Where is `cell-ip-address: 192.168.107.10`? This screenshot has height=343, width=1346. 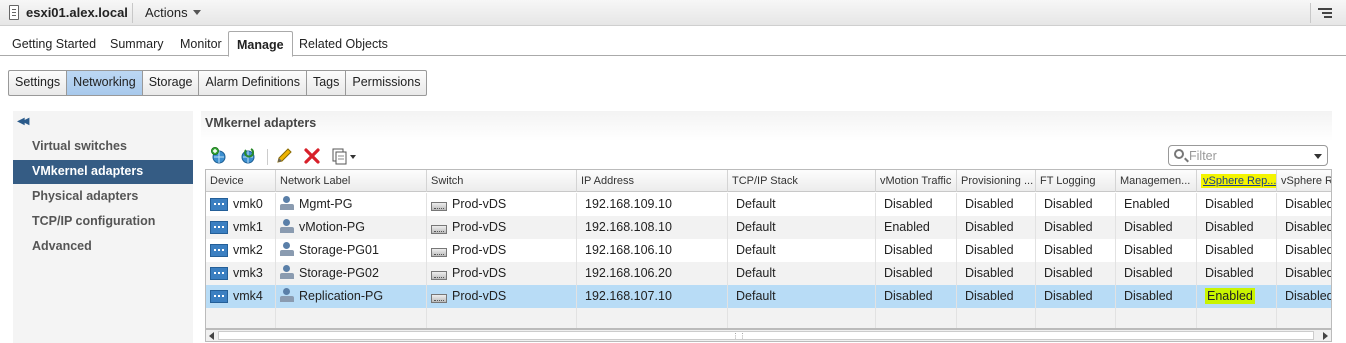
cell-ip-address: 192.168.107.10 is located at coordinates (652, 296).